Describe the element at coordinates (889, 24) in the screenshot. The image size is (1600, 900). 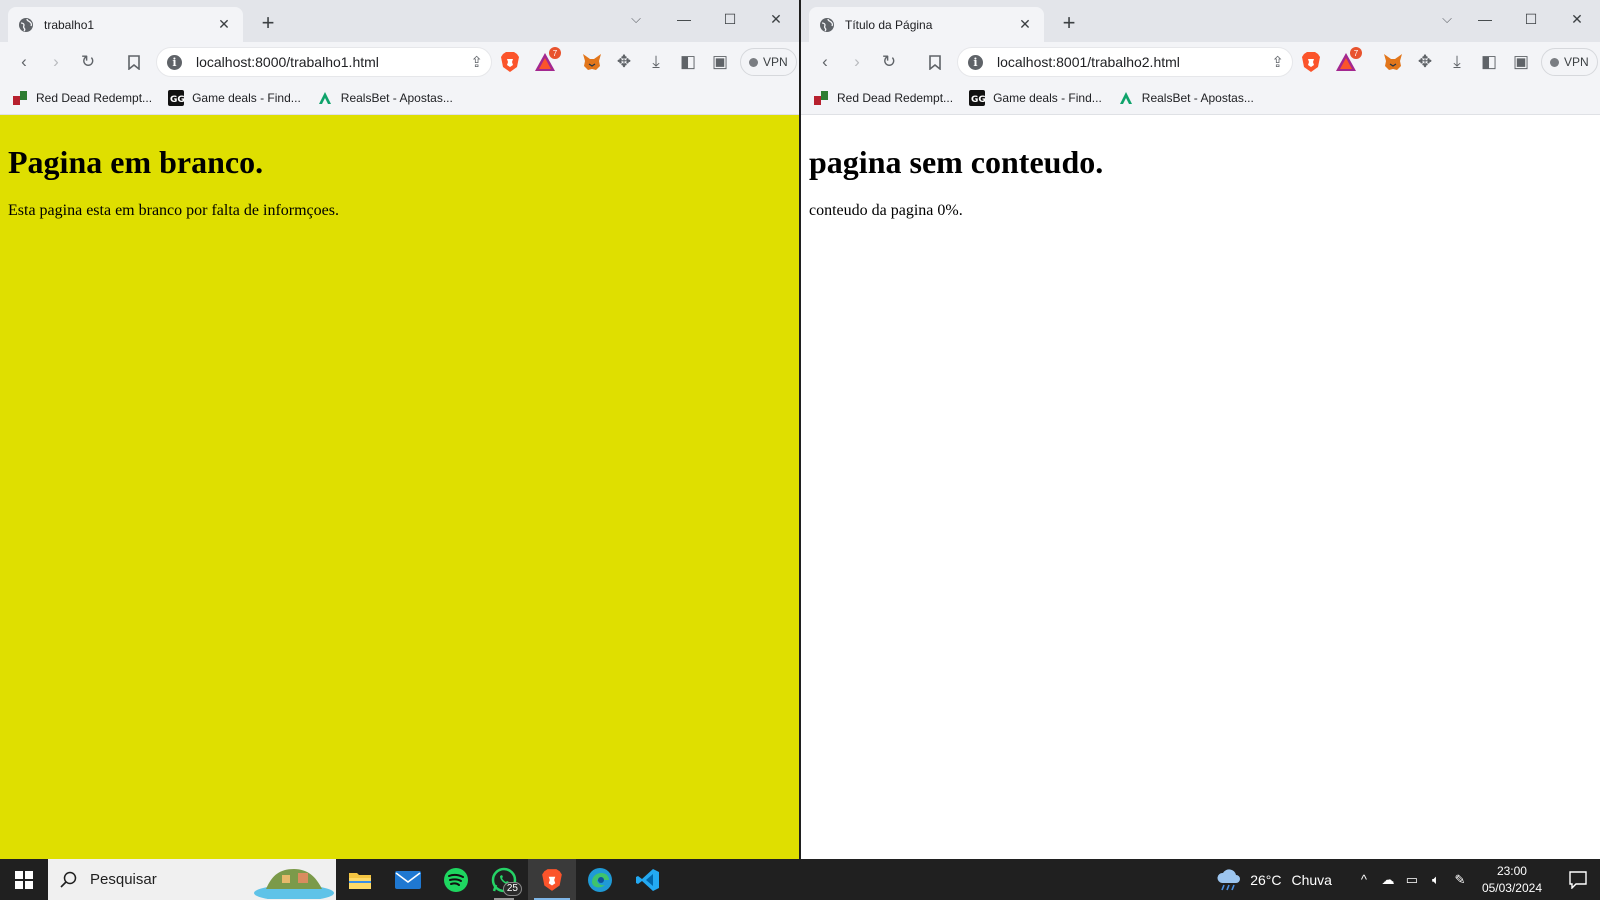
I see `tab-title: Título da Página` at that location.